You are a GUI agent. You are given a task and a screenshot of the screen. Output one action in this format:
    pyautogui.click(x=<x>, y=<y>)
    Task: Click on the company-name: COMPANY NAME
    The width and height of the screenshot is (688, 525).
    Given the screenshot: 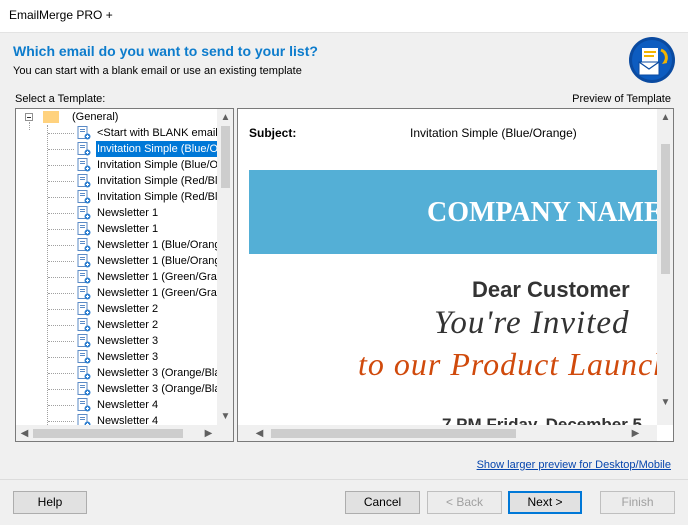 What is the action you would take?
    pyautogui.click(x=542, y=212)
    